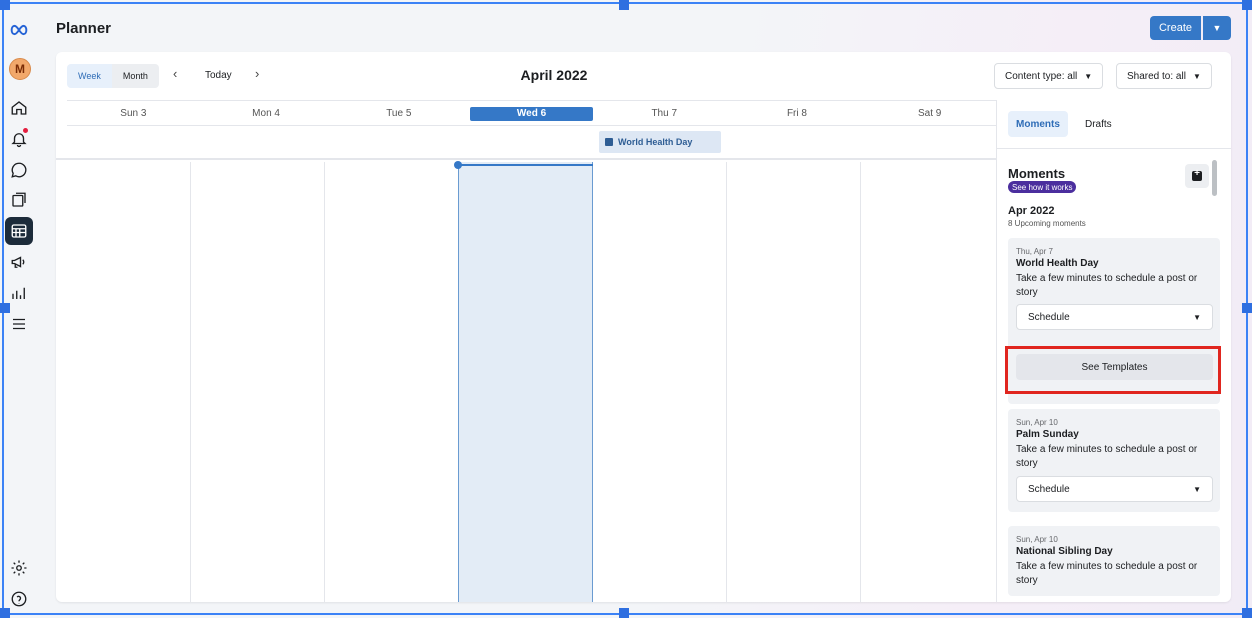 This screenshot has width=1252, height=618. Describe the element at coordinates (19, 108) in the screenshot. I see `home-icon` at that location.